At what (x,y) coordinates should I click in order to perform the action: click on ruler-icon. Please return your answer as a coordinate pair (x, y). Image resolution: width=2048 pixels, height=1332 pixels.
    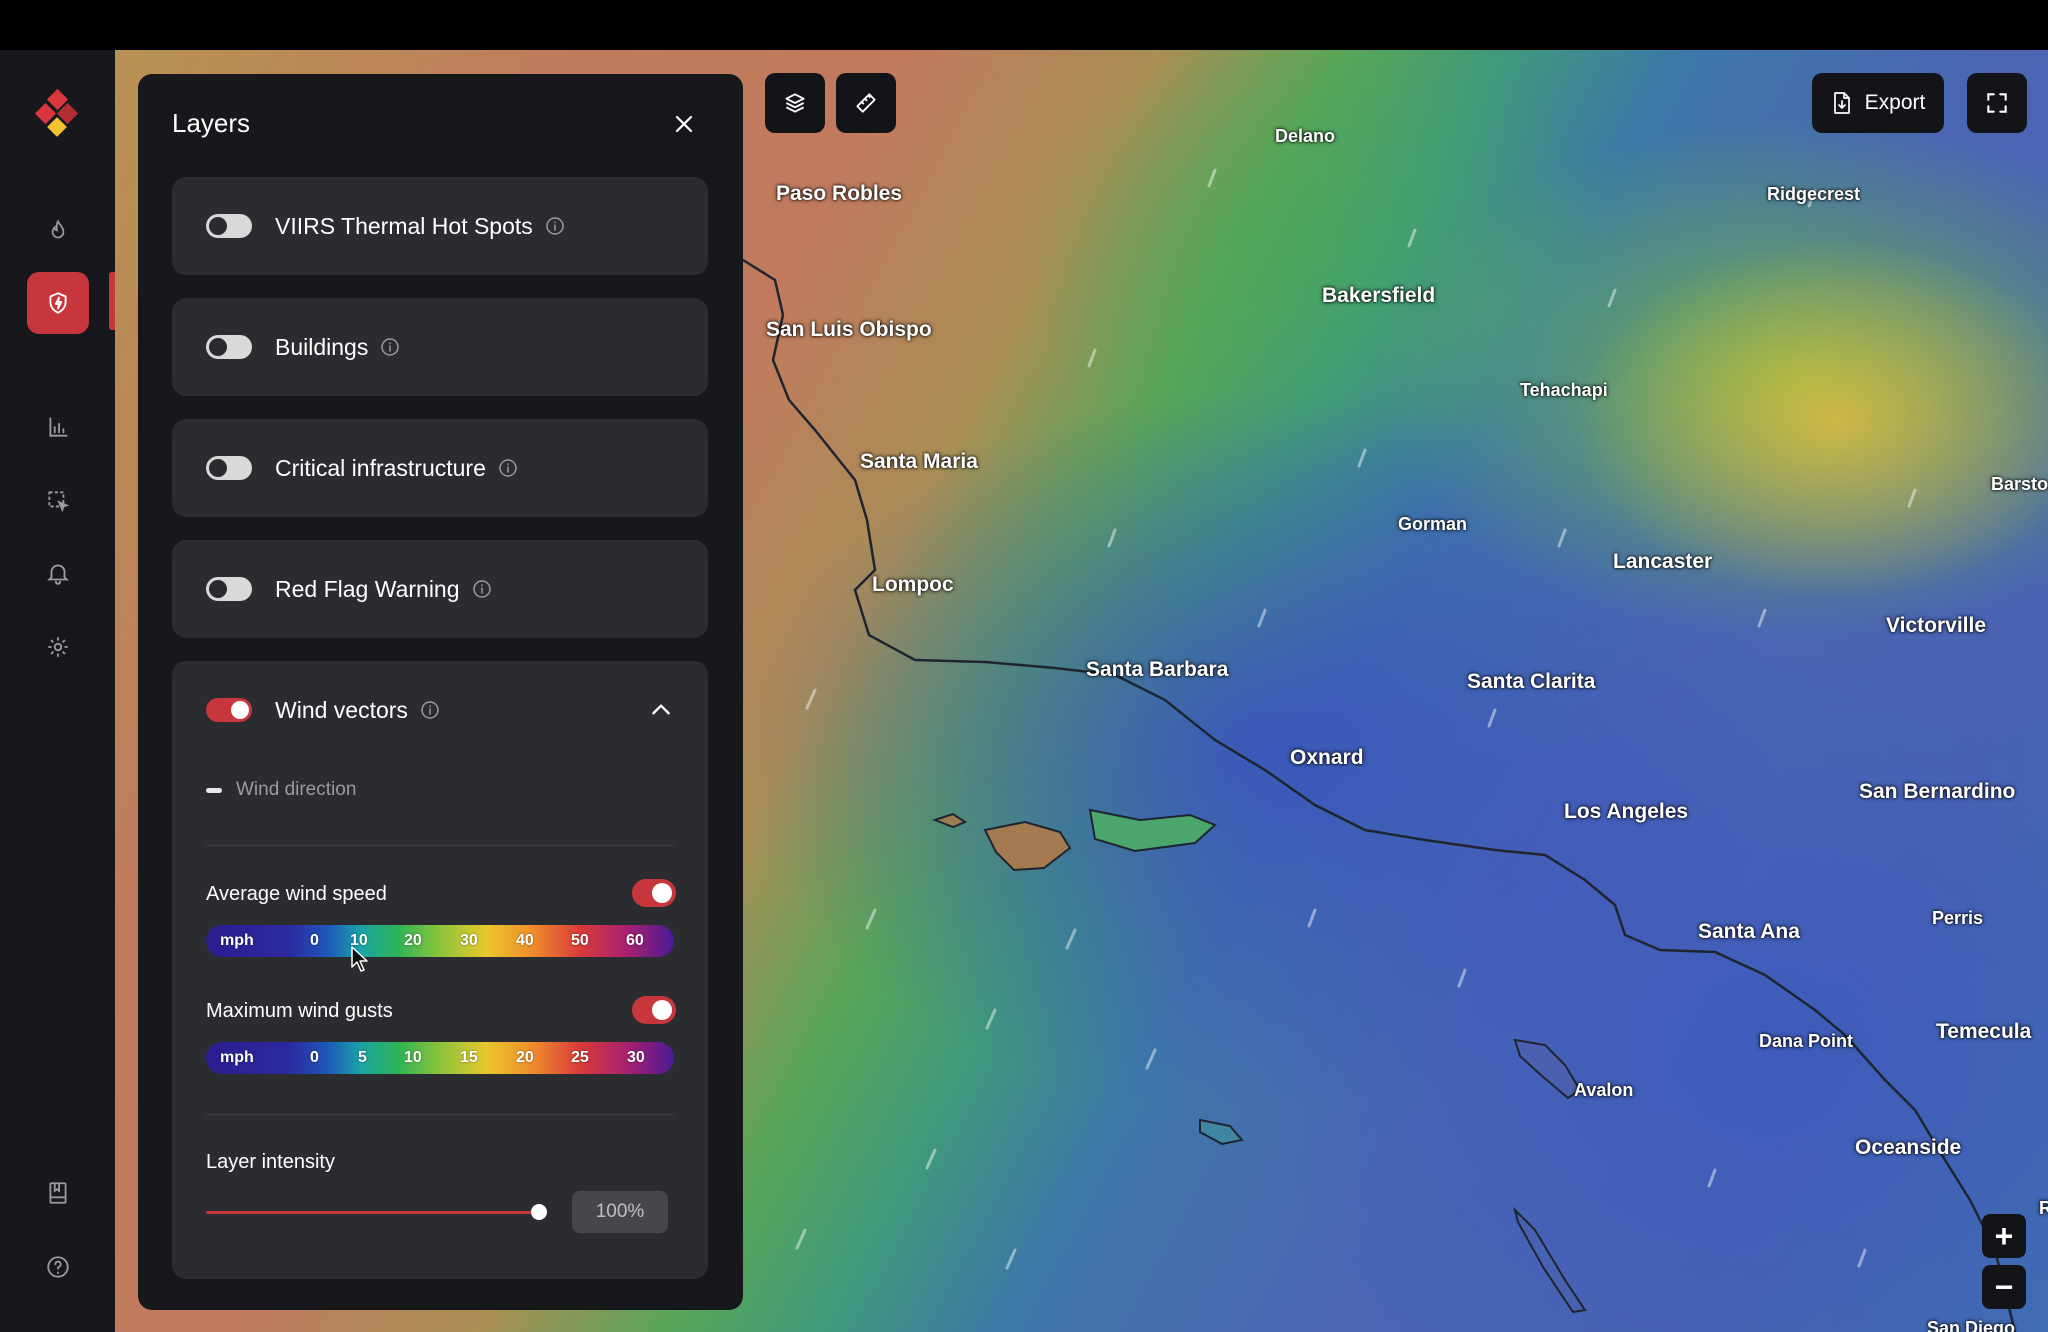
    Looking at the image, I should click on (866, 103).